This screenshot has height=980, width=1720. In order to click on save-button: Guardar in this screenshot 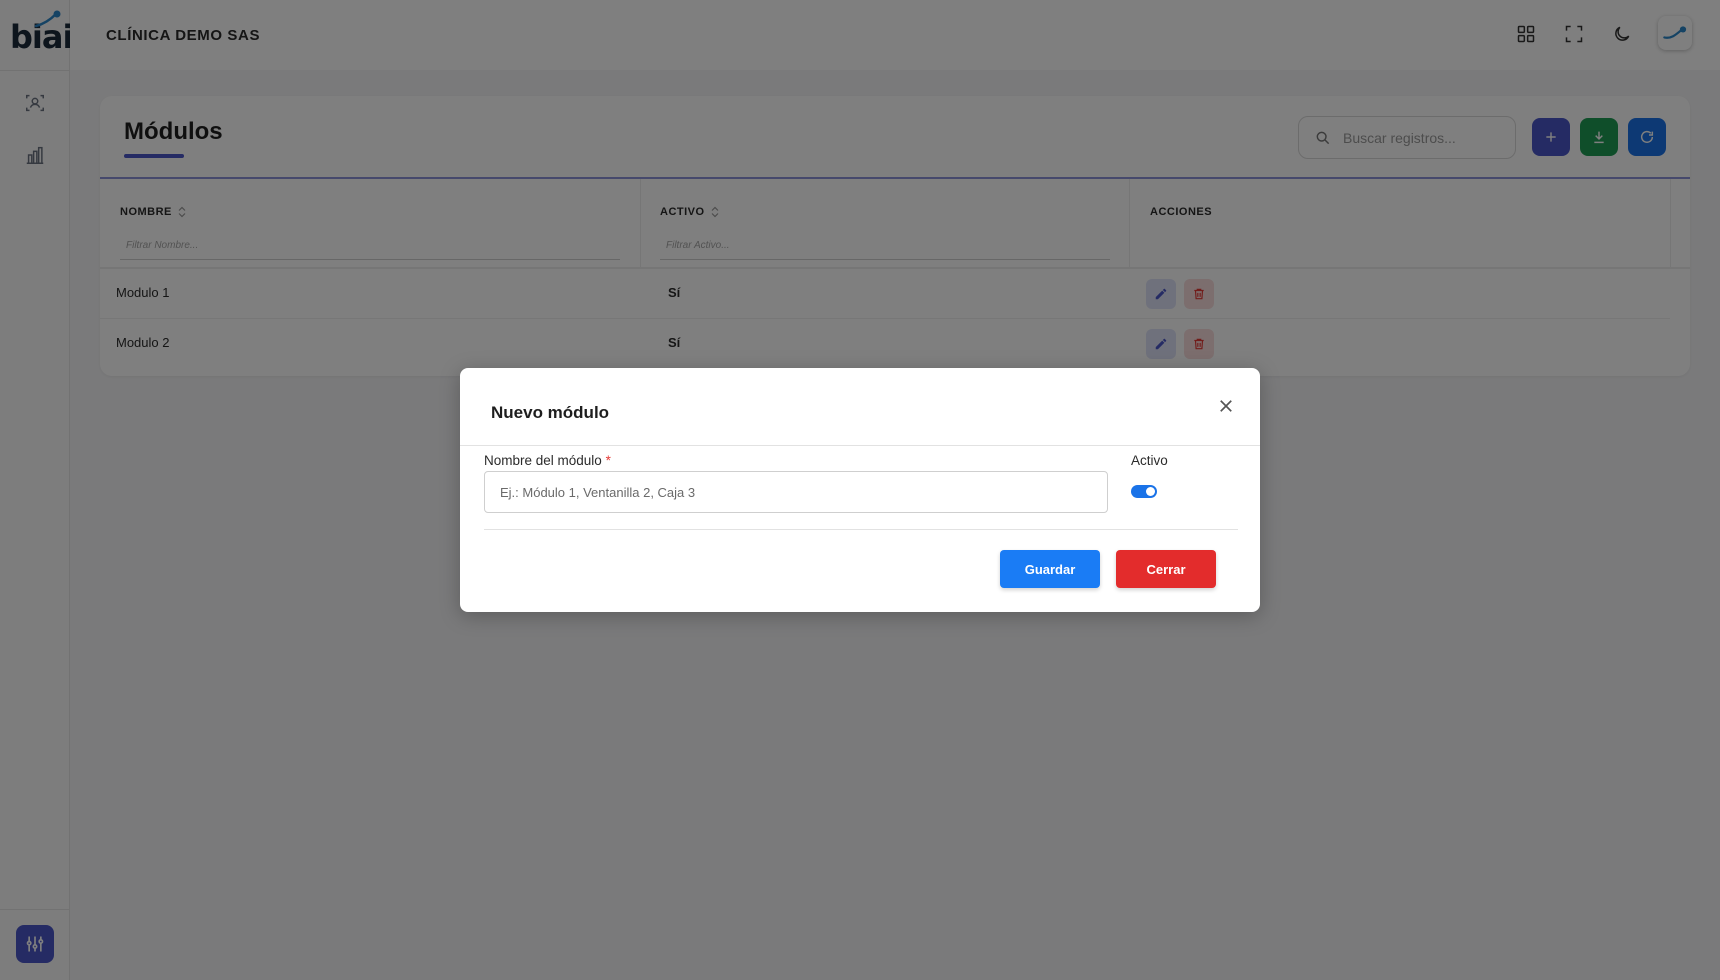, I will do `click(1050, 569)`.